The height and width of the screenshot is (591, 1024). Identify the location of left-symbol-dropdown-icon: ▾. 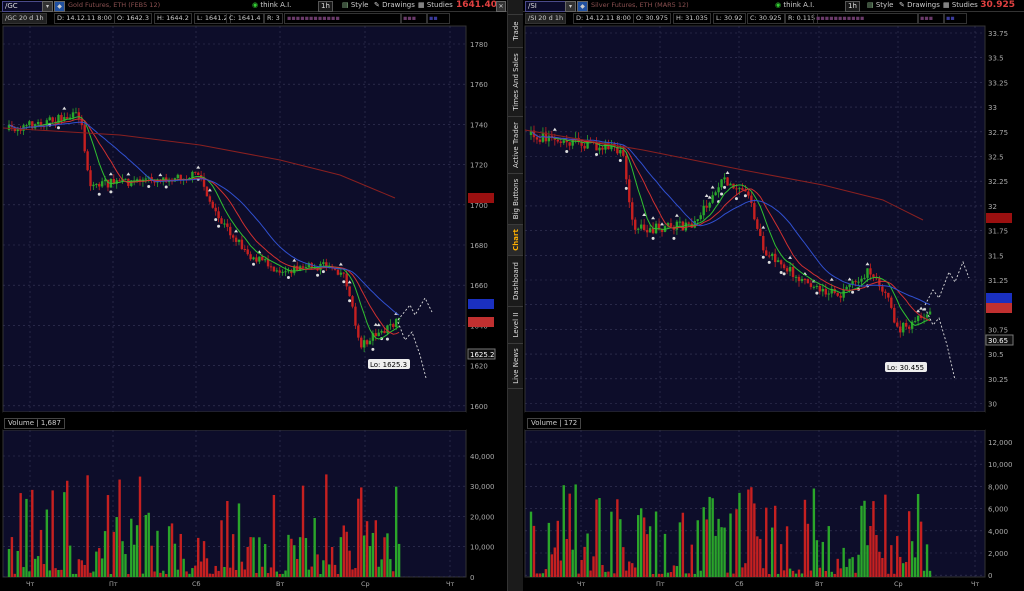
(47, 6).